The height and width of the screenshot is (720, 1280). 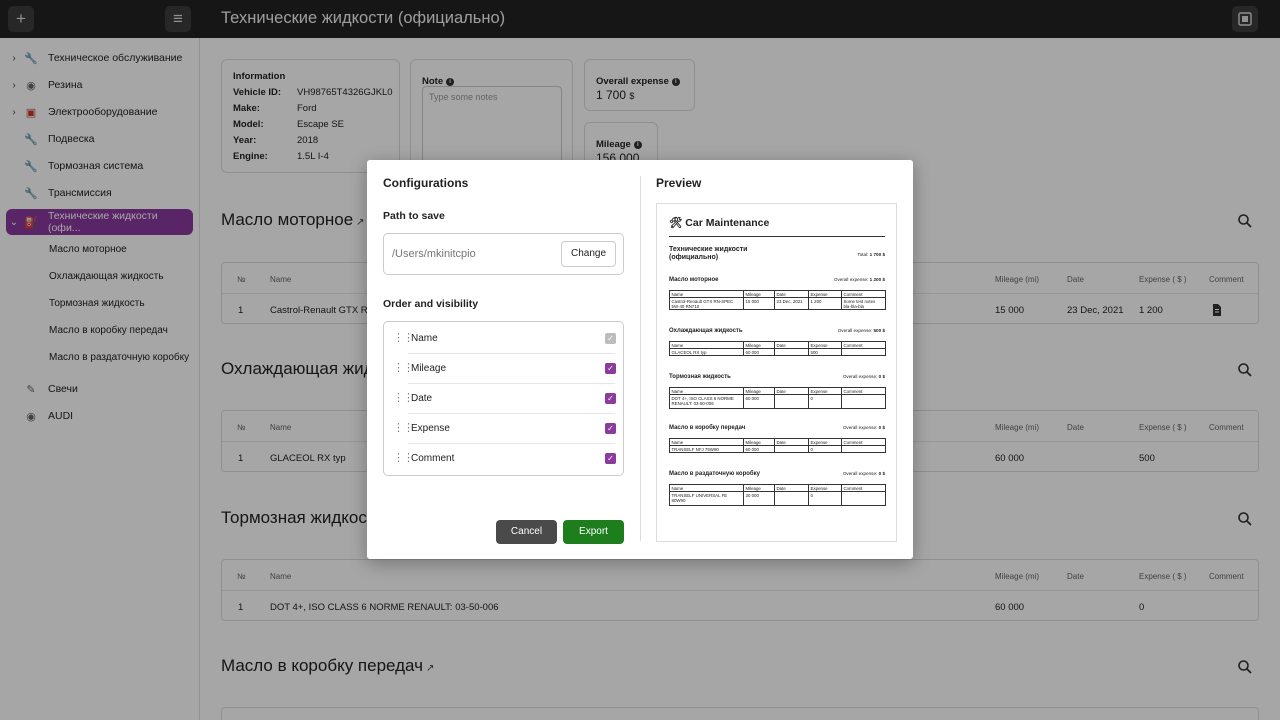 What do you see at coordinates (679, 183) in the screenshot?
I see `preview-title: Preview` at bounding box center [679, 183].